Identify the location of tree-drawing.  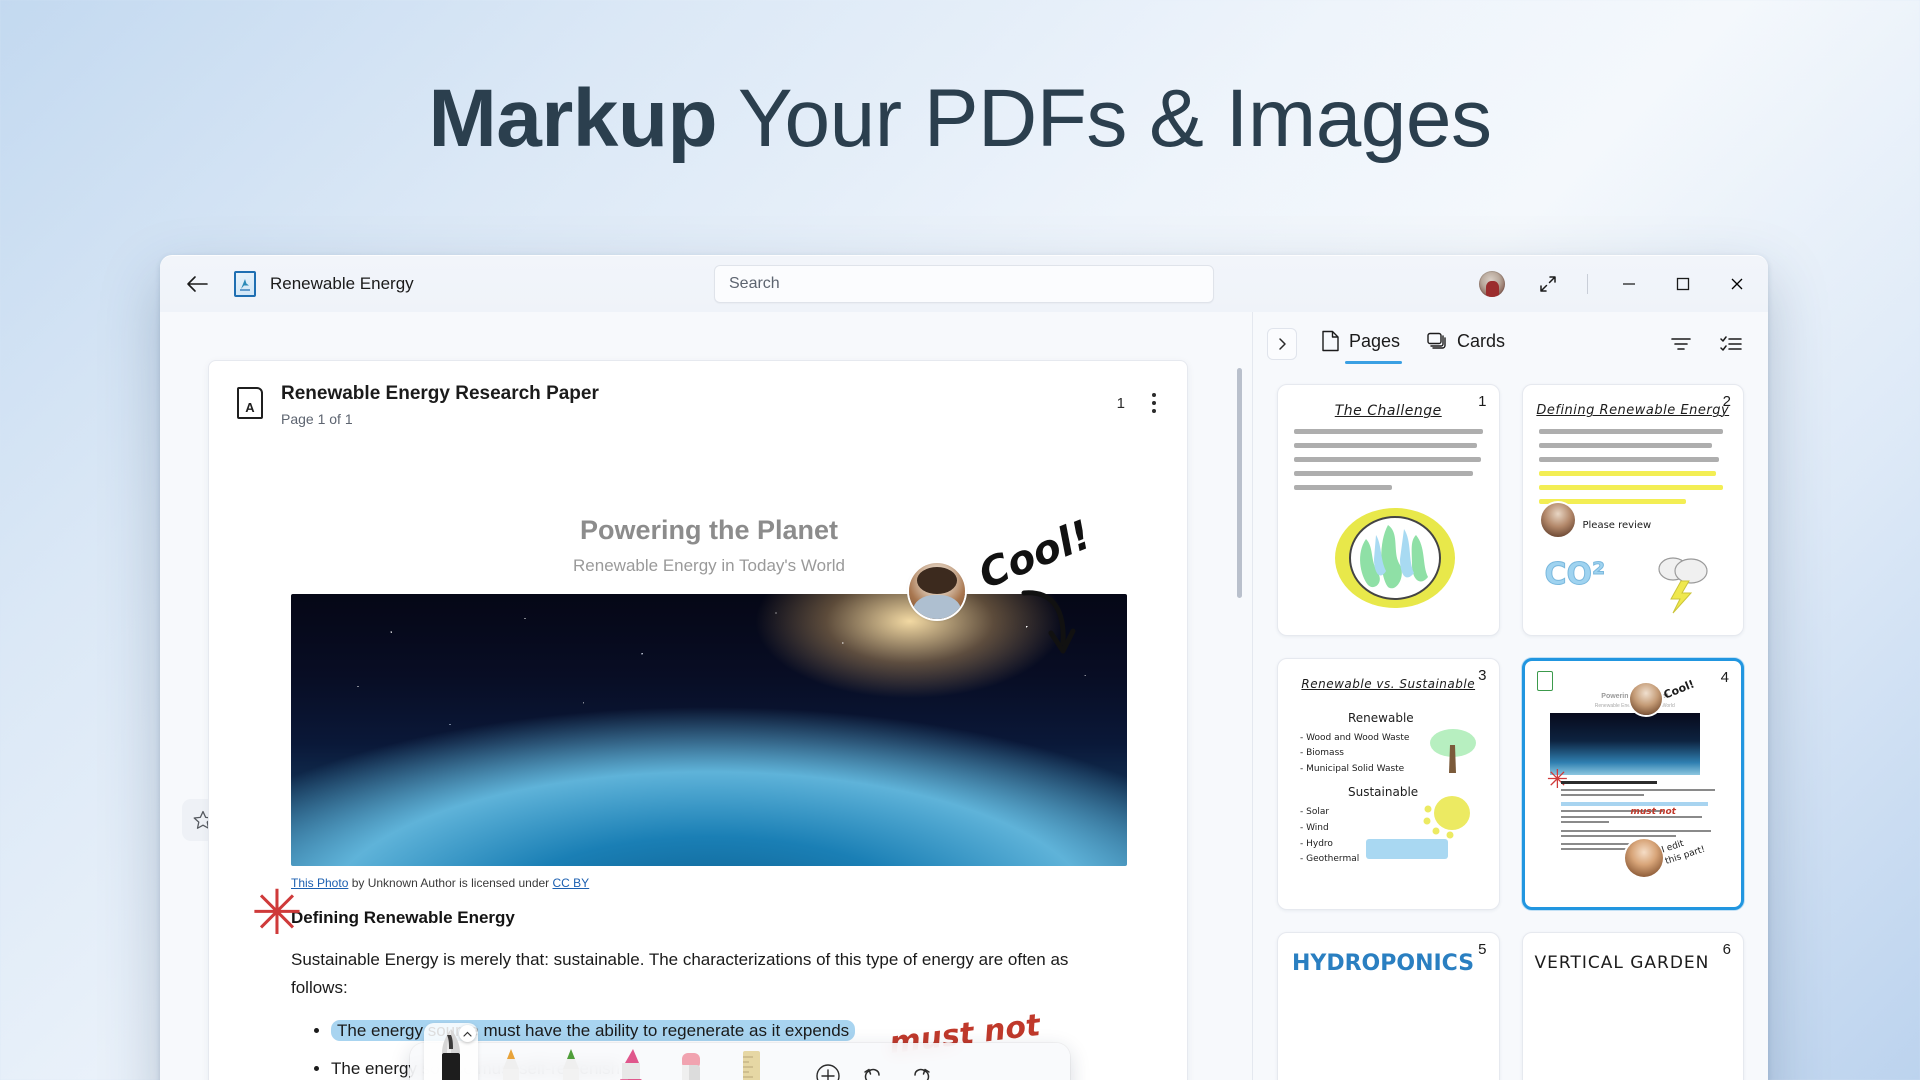
(1453, 751).